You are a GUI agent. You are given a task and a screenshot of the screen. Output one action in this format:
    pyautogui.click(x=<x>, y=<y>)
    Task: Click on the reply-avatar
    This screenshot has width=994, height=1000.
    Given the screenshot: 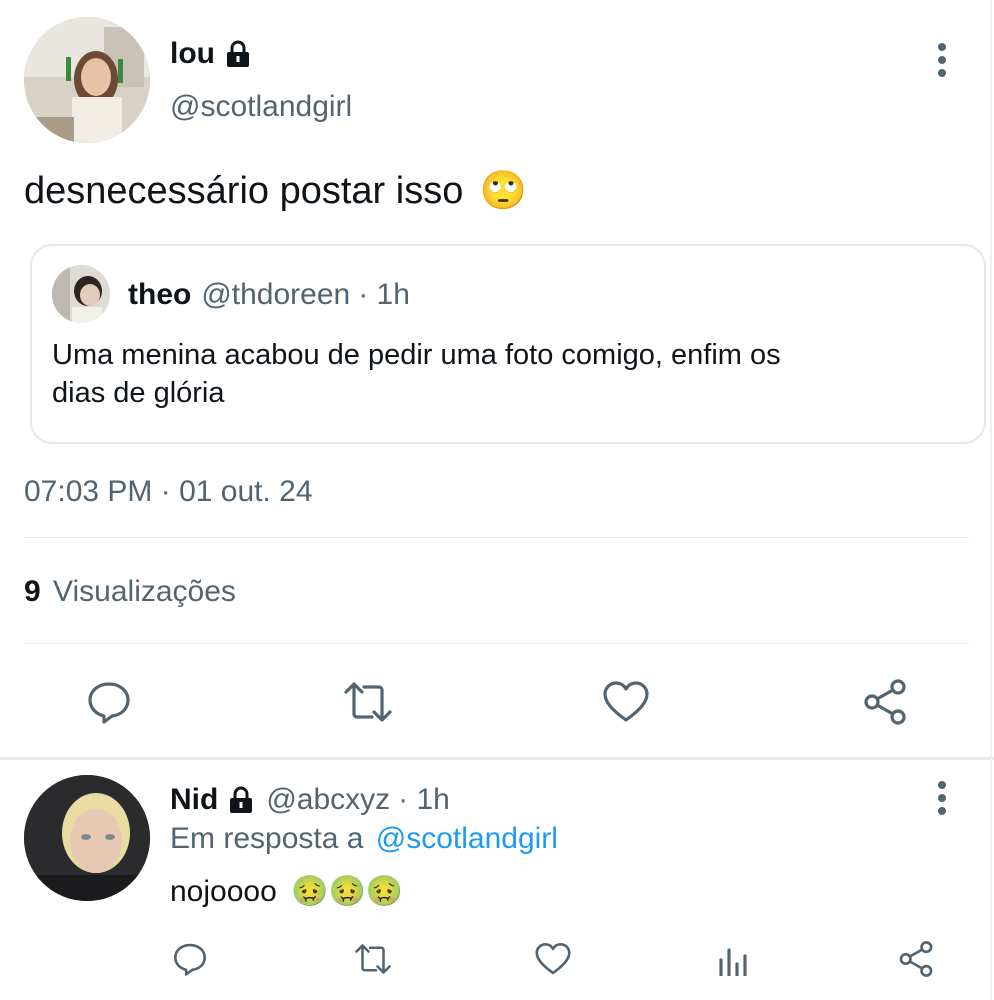 What is the action you would take?
    pyautogui.click(x=87, y=838)
    